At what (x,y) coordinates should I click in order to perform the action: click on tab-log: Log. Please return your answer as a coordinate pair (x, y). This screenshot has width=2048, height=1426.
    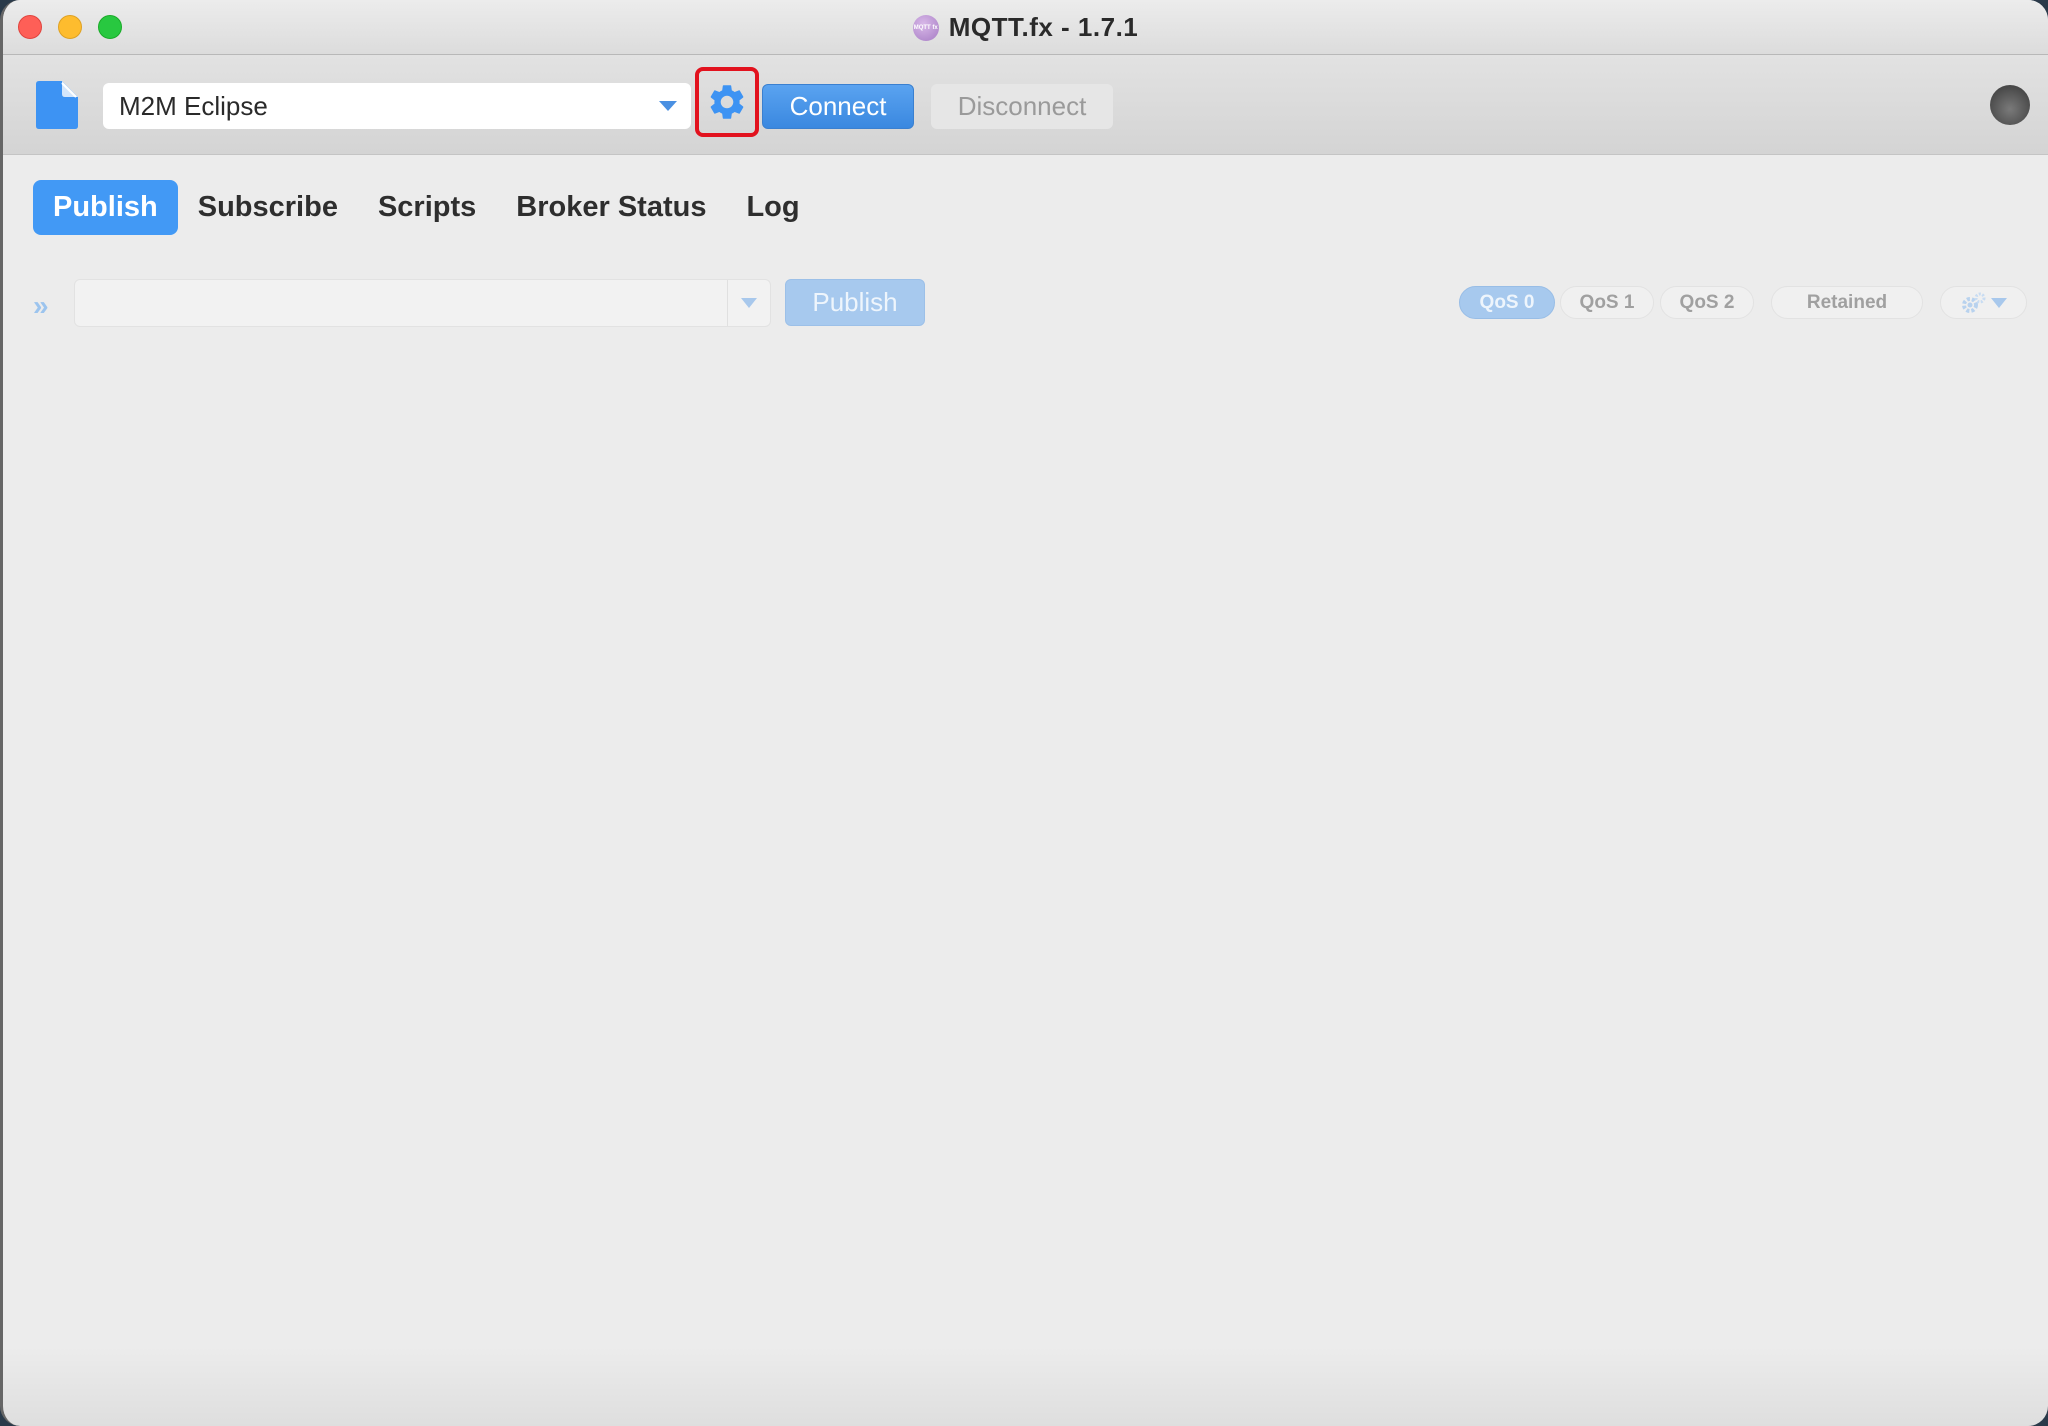
    Looking at the image, I should click on (772, 207).